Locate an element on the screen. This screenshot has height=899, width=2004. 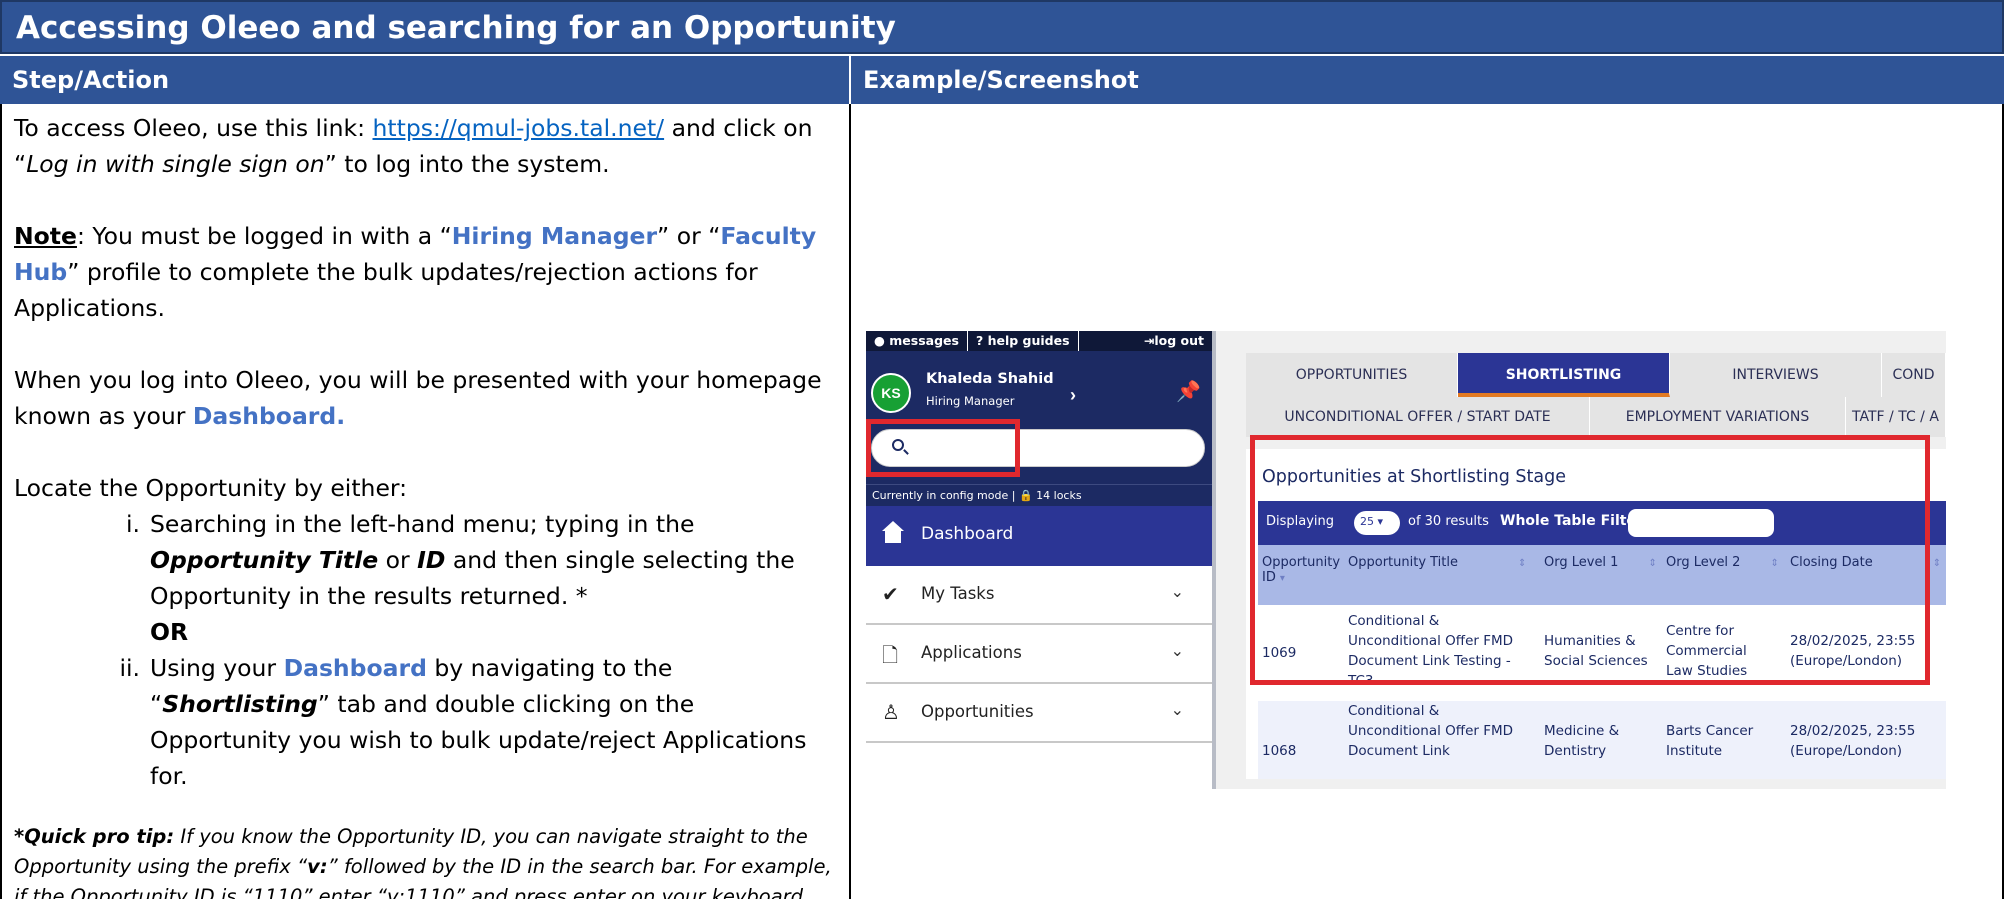
shortlisting-term: Shortlisting is located at coordinates (240, 704).